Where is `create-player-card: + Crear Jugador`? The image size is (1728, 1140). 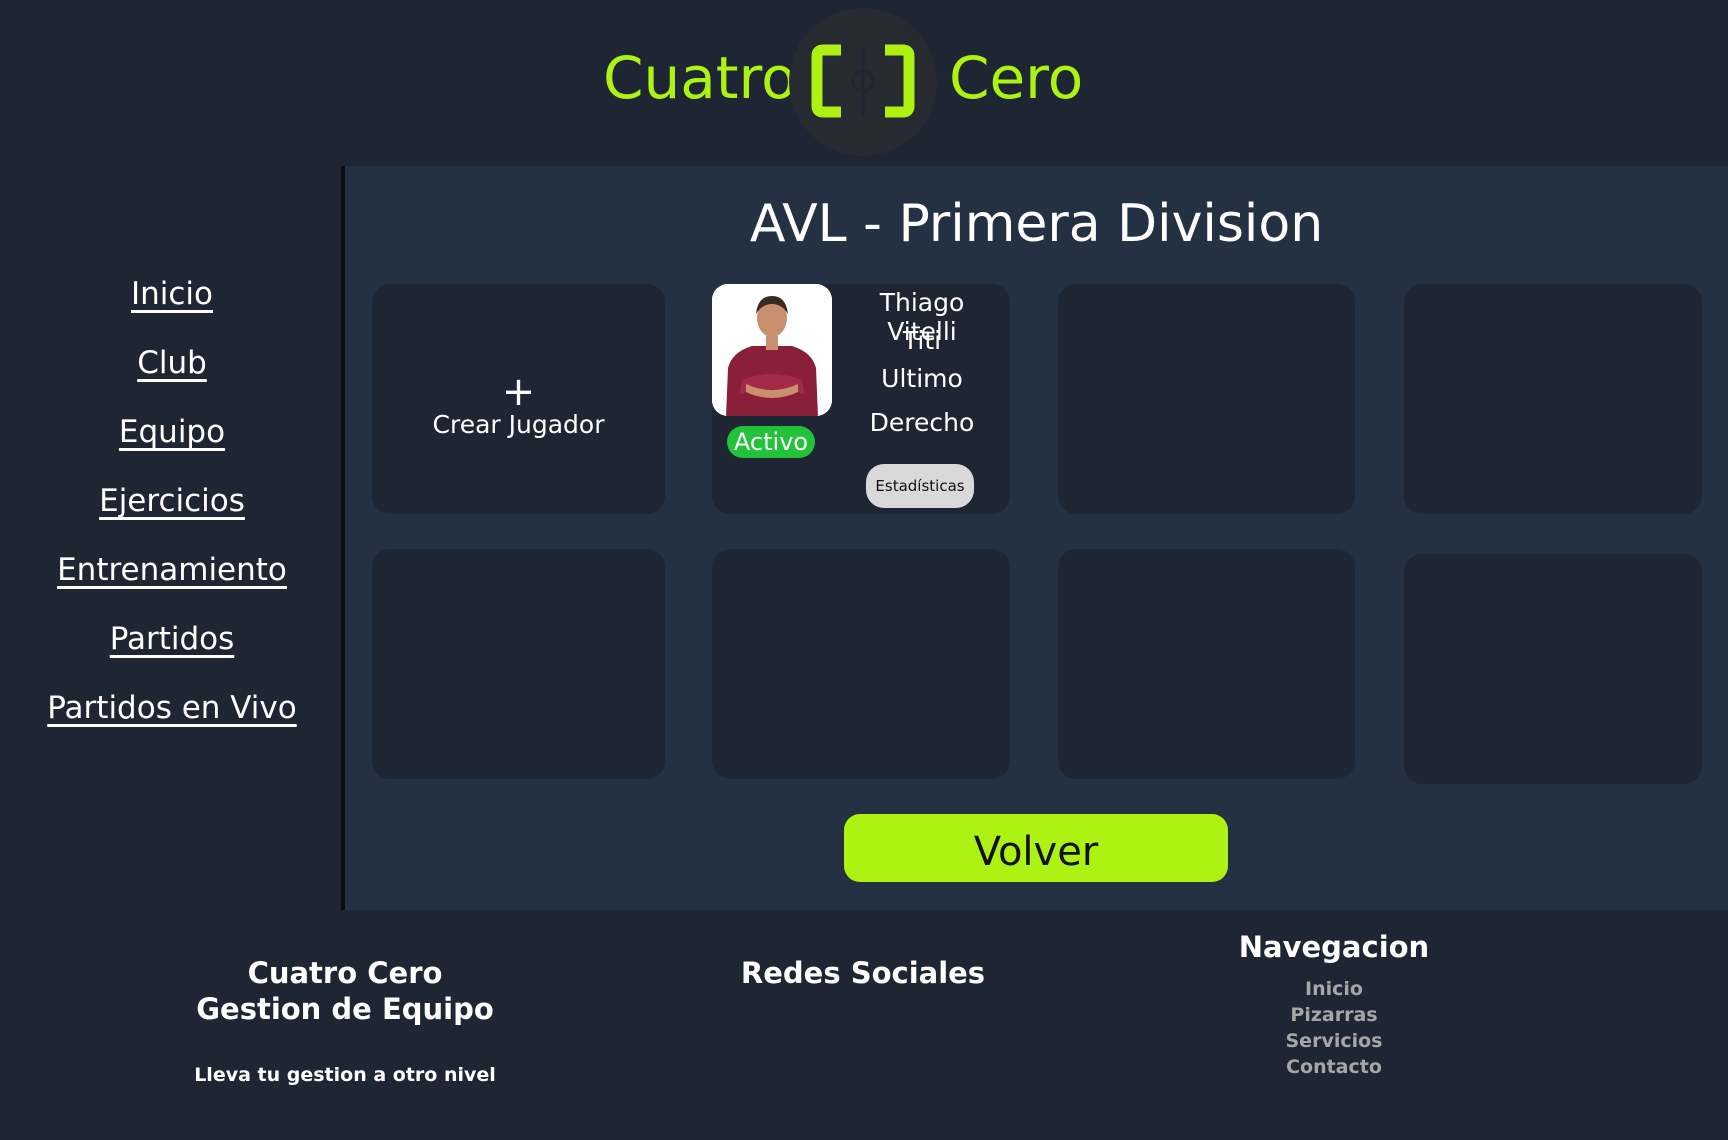 create-player-card: + Crear Jugador is located at coordinates (518, 399).